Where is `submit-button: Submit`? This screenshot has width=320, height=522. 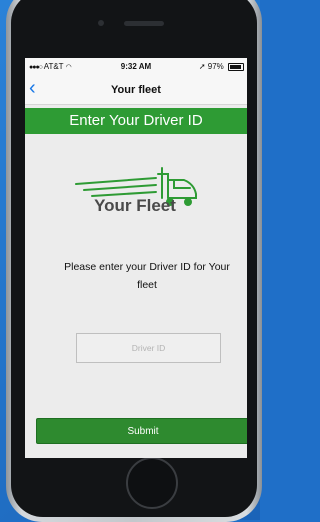
submit-button: Submit is located at coordinates (141, 431).